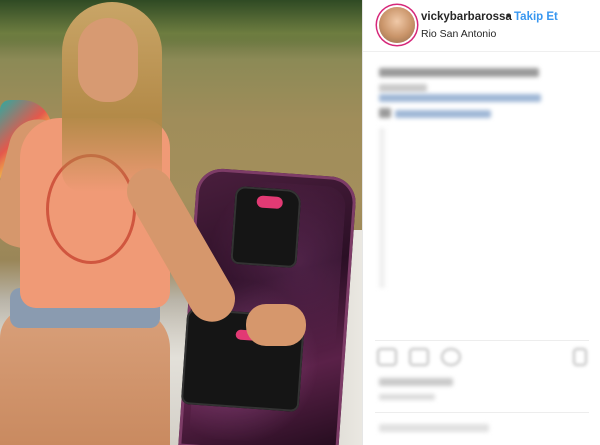  Describe the element at coordinates (85, 376) in the screenshot. I see `legs` at that location.